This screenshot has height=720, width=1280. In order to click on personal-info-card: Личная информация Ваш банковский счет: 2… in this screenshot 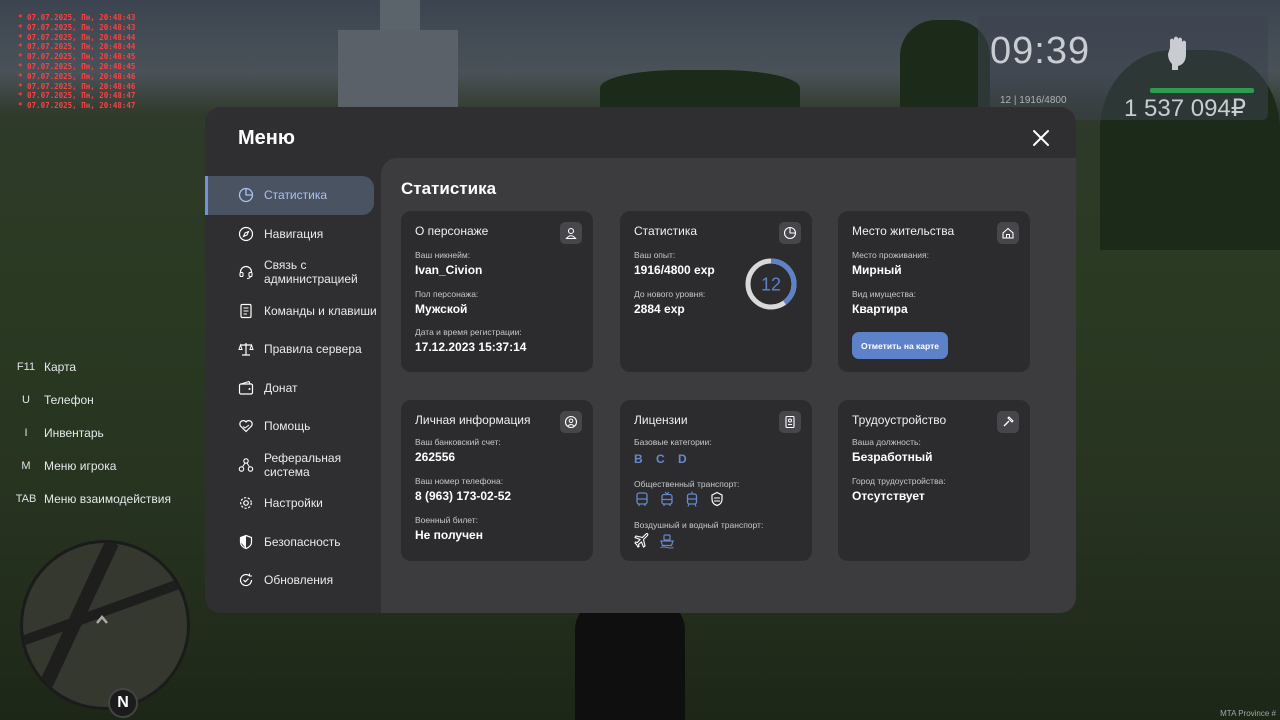, I will do `click(497, 480)`.